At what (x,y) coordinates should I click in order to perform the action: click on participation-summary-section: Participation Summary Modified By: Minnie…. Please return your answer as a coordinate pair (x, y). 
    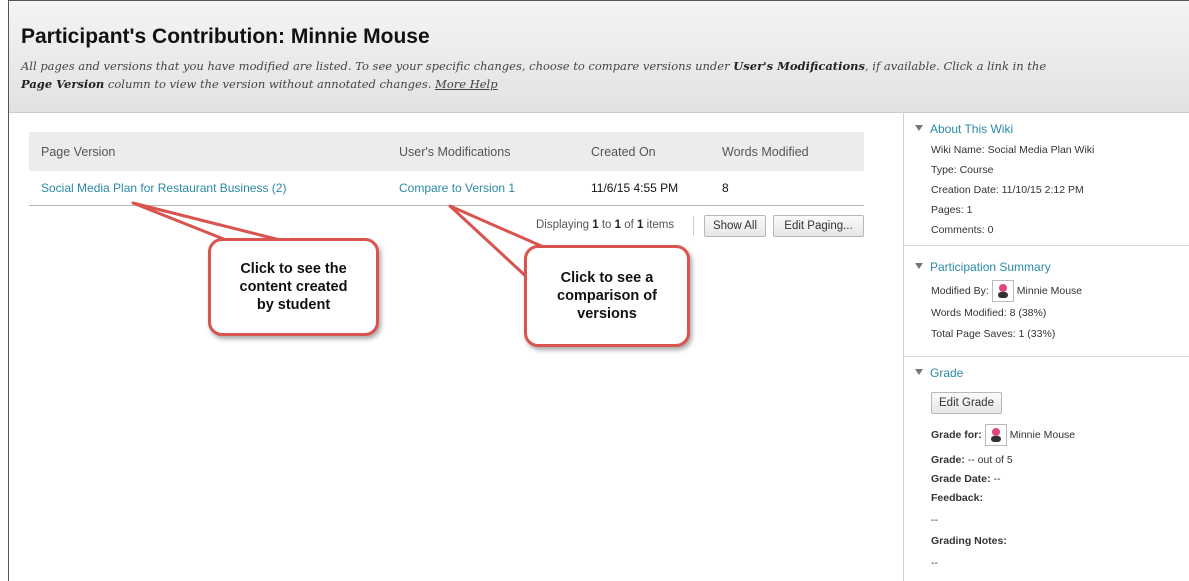
    Looking at the image, I should click on (1046, 301).